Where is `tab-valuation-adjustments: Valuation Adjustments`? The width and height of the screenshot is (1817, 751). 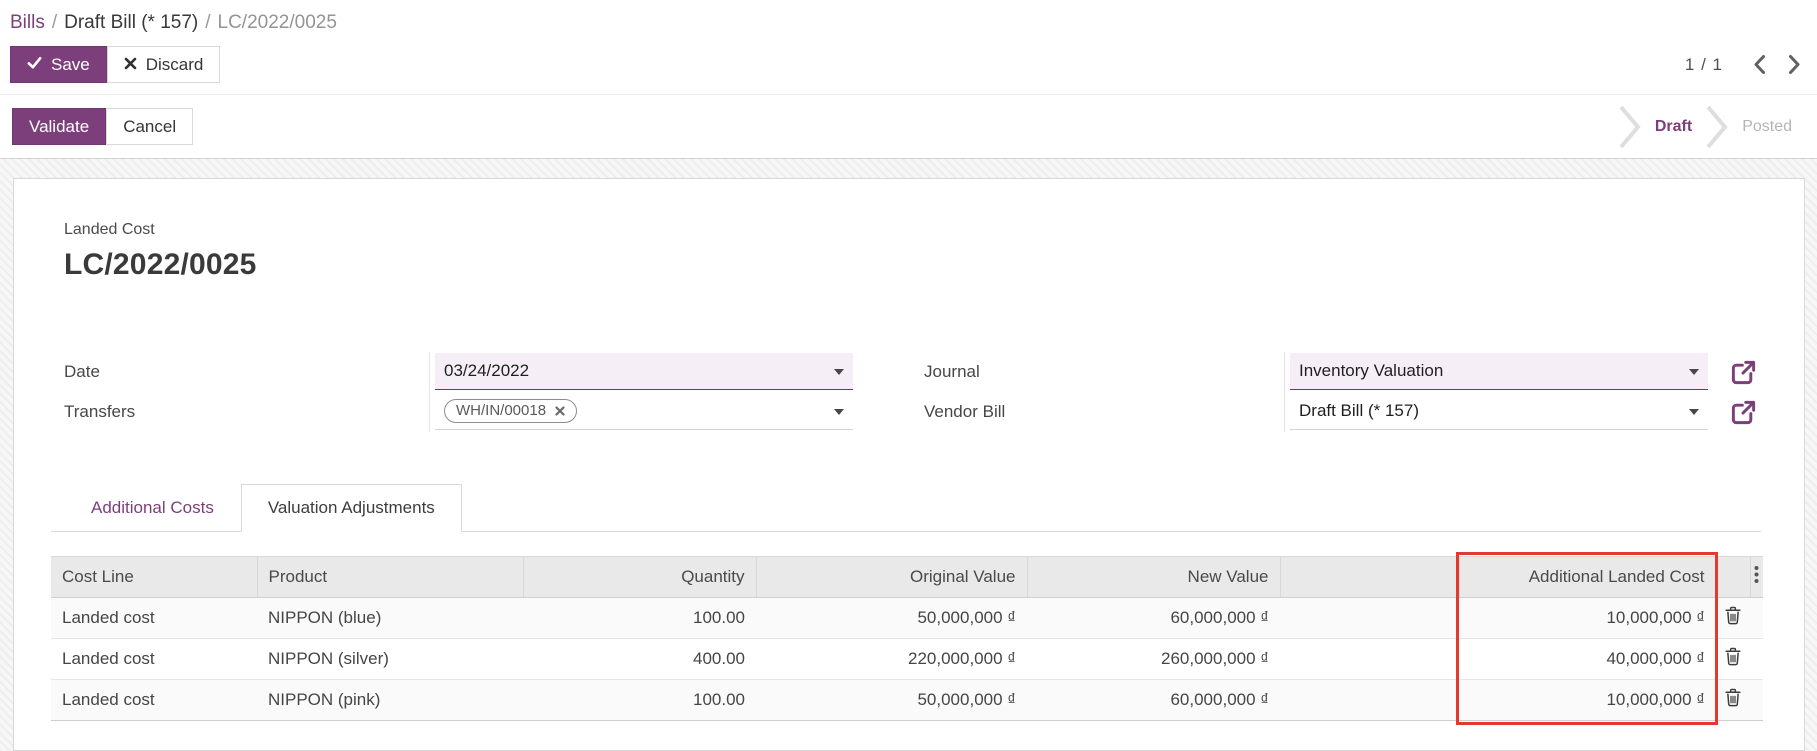
tab-valuation-adjustments: Valuation Adjustments is located at coordinates (351, 508).